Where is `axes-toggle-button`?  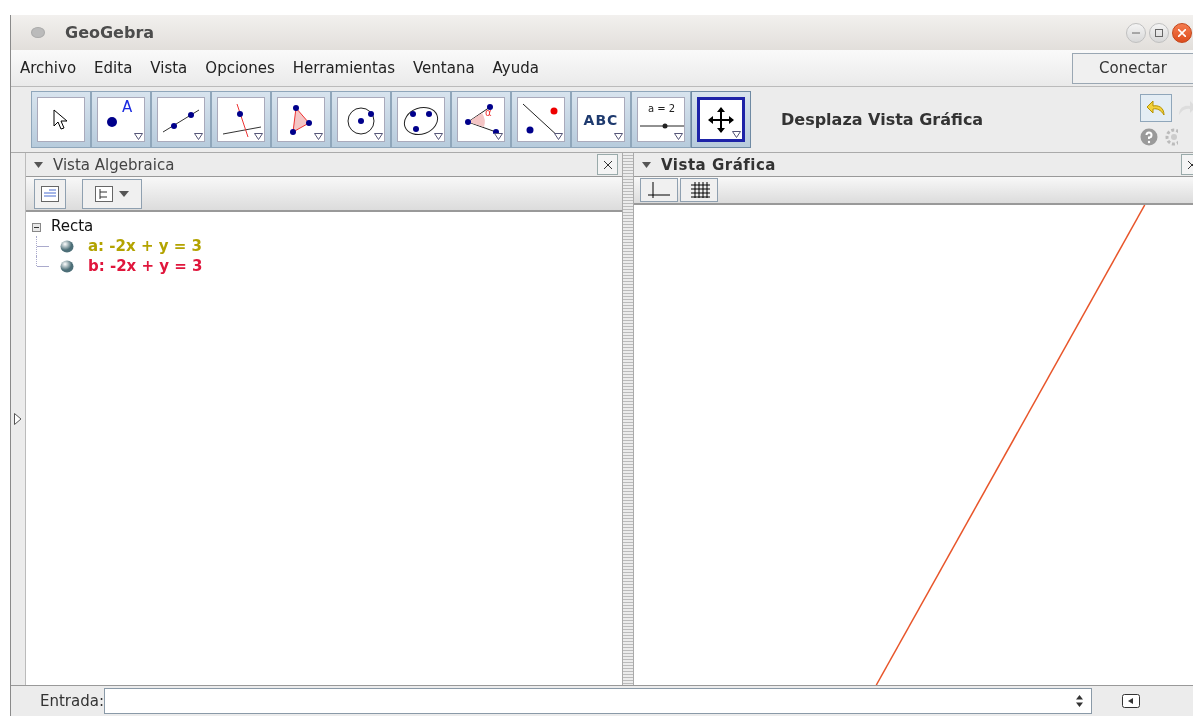 axes-toggle-button is located at coordinates (659, 190).